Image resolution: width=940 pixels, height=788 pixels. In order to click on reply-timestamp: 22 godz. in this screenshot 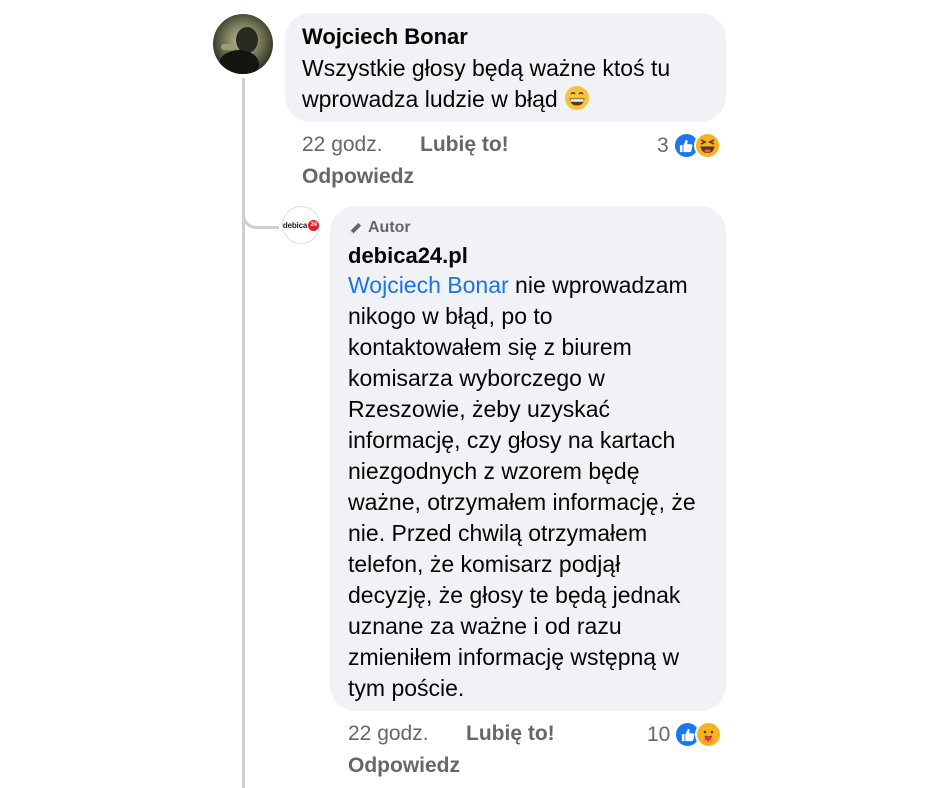, I will do `click(388, 734)`.